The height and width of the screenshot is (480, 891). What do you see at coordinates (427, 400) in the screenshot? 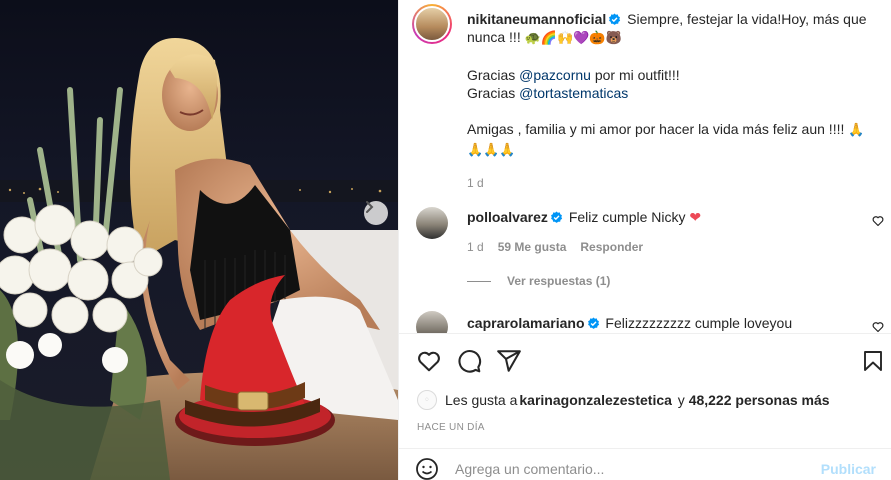
I see `liker-avatar: ◌` at bounding box center [427, 400].